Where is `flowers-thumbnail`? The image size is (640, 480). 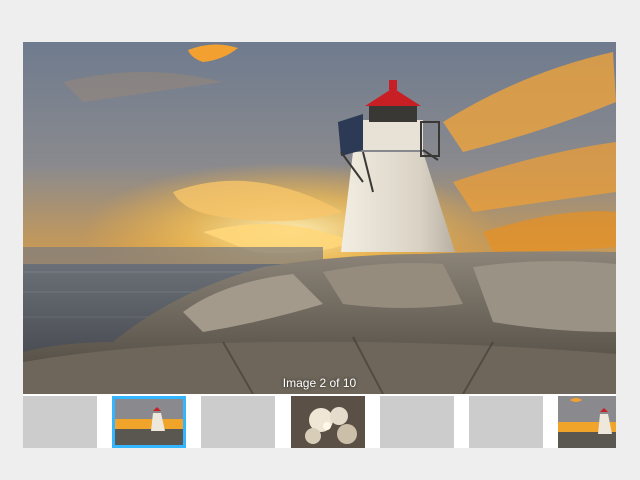
flowers-thumbnail is located at coordinates (328, 422).